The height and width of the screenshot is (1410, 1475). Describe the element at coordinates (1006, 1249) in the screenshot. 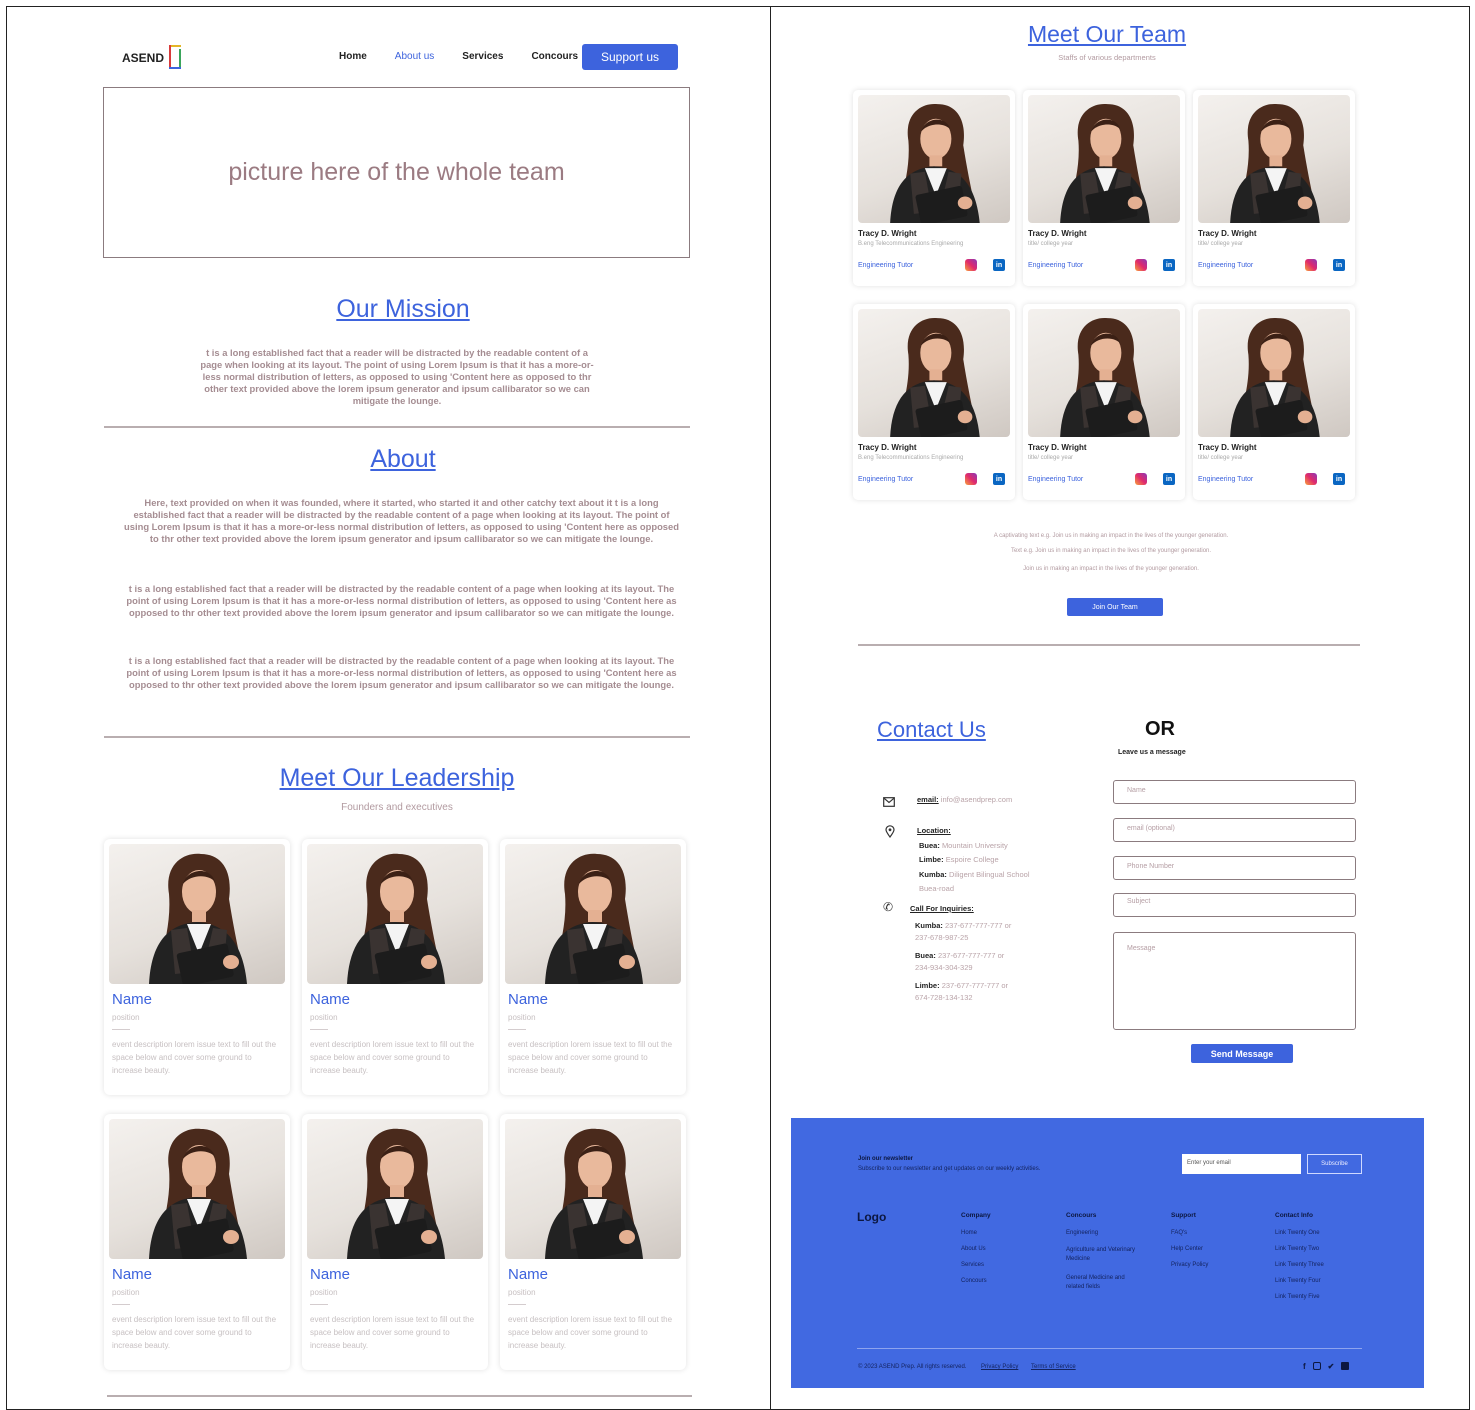

I see `footer-link: About Us` at that location.